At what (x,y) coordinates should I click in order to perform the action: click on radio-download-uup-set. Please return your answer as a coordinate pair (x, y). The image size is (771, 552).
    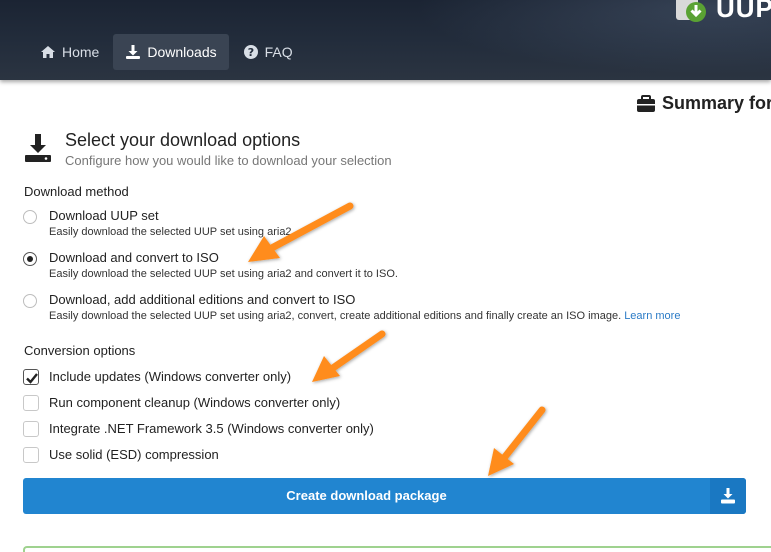
    Looking at the image, I should click on (30, 217).